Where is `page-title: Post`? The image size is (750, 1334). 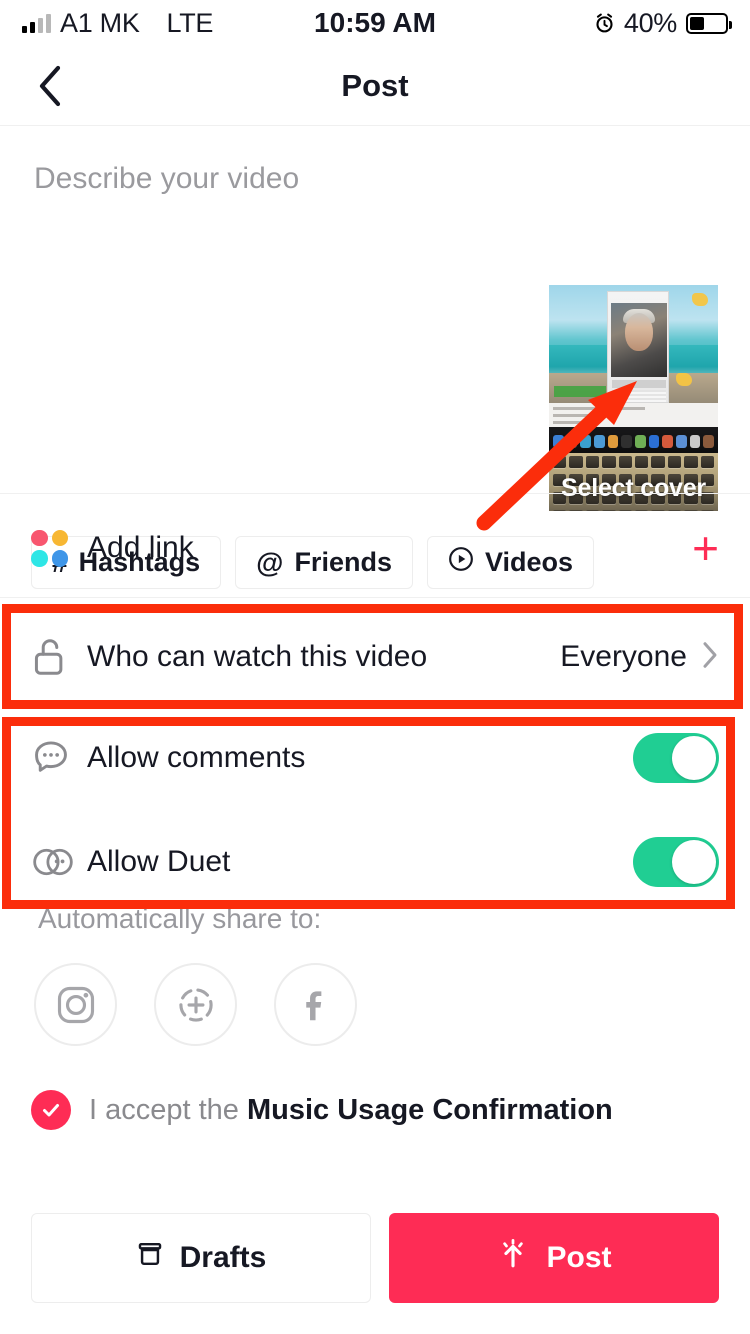
page-title: Post is located at coordinates (375, 85).